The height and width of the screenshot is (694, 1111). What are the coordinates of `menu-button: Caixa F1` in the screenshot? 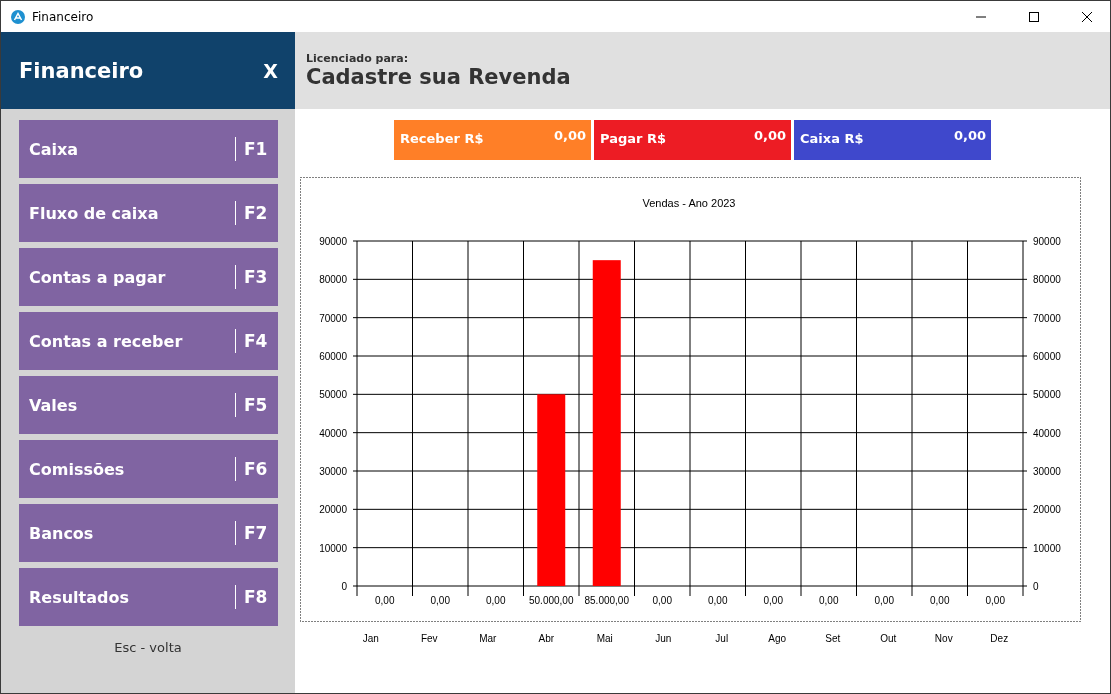 It's located at (148, 149).